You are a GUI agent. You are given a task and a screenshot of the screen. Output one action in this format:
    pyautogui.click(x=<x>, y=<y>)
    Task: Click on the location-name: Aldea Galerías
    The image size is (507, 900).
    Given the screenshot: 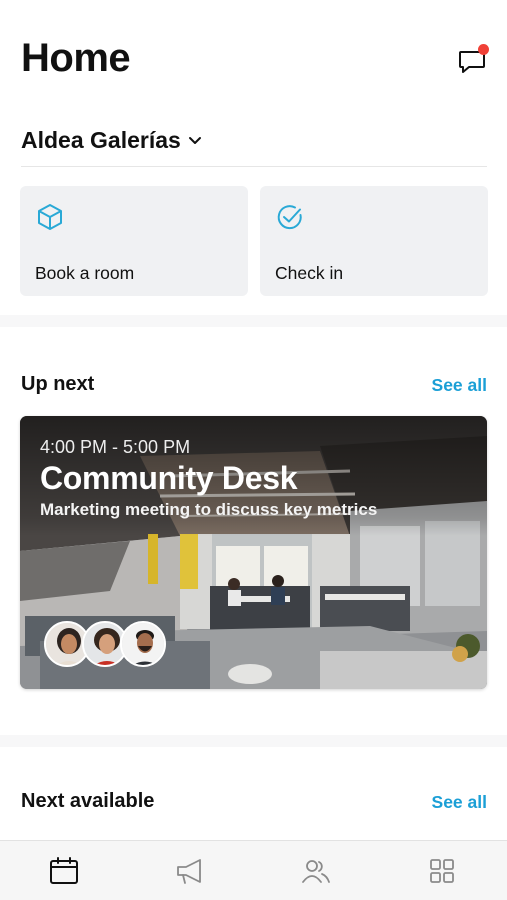 What is the action you would take?
    pyautogui.click(x=101, y=139)
    